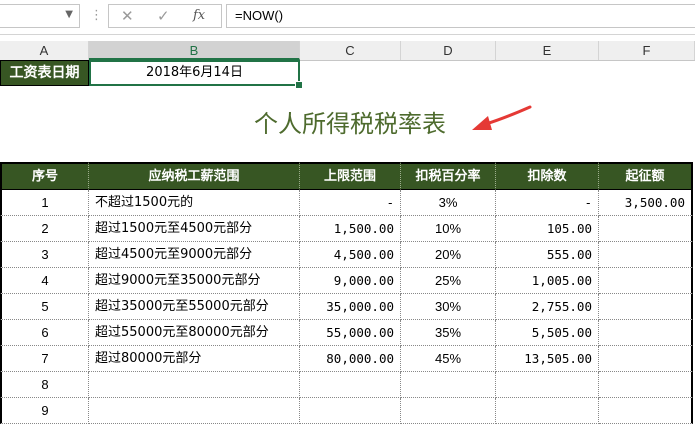 This screenshot has height=427, width=695. Describe the element at coordinates (44, 203) in the screenshot. I see `seq-cell: 1` at that location.